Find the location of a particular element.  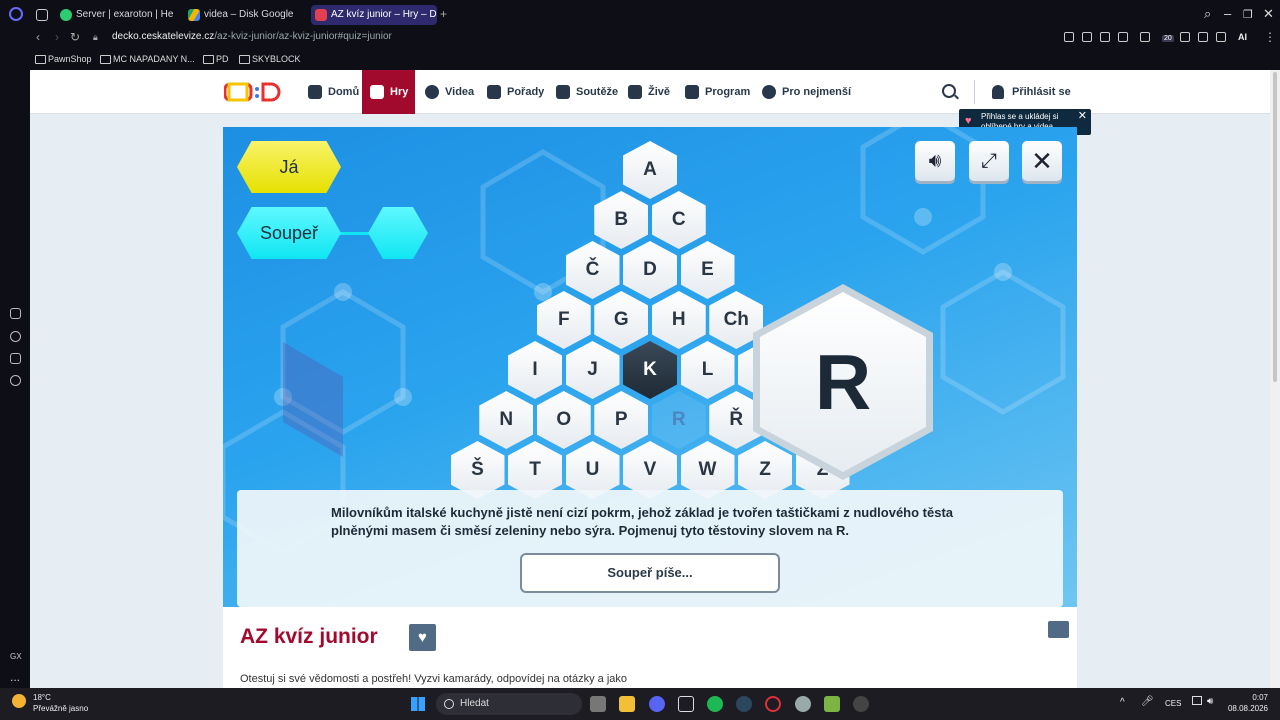

reload-button: ↻ is located at coordinates (75, 37).